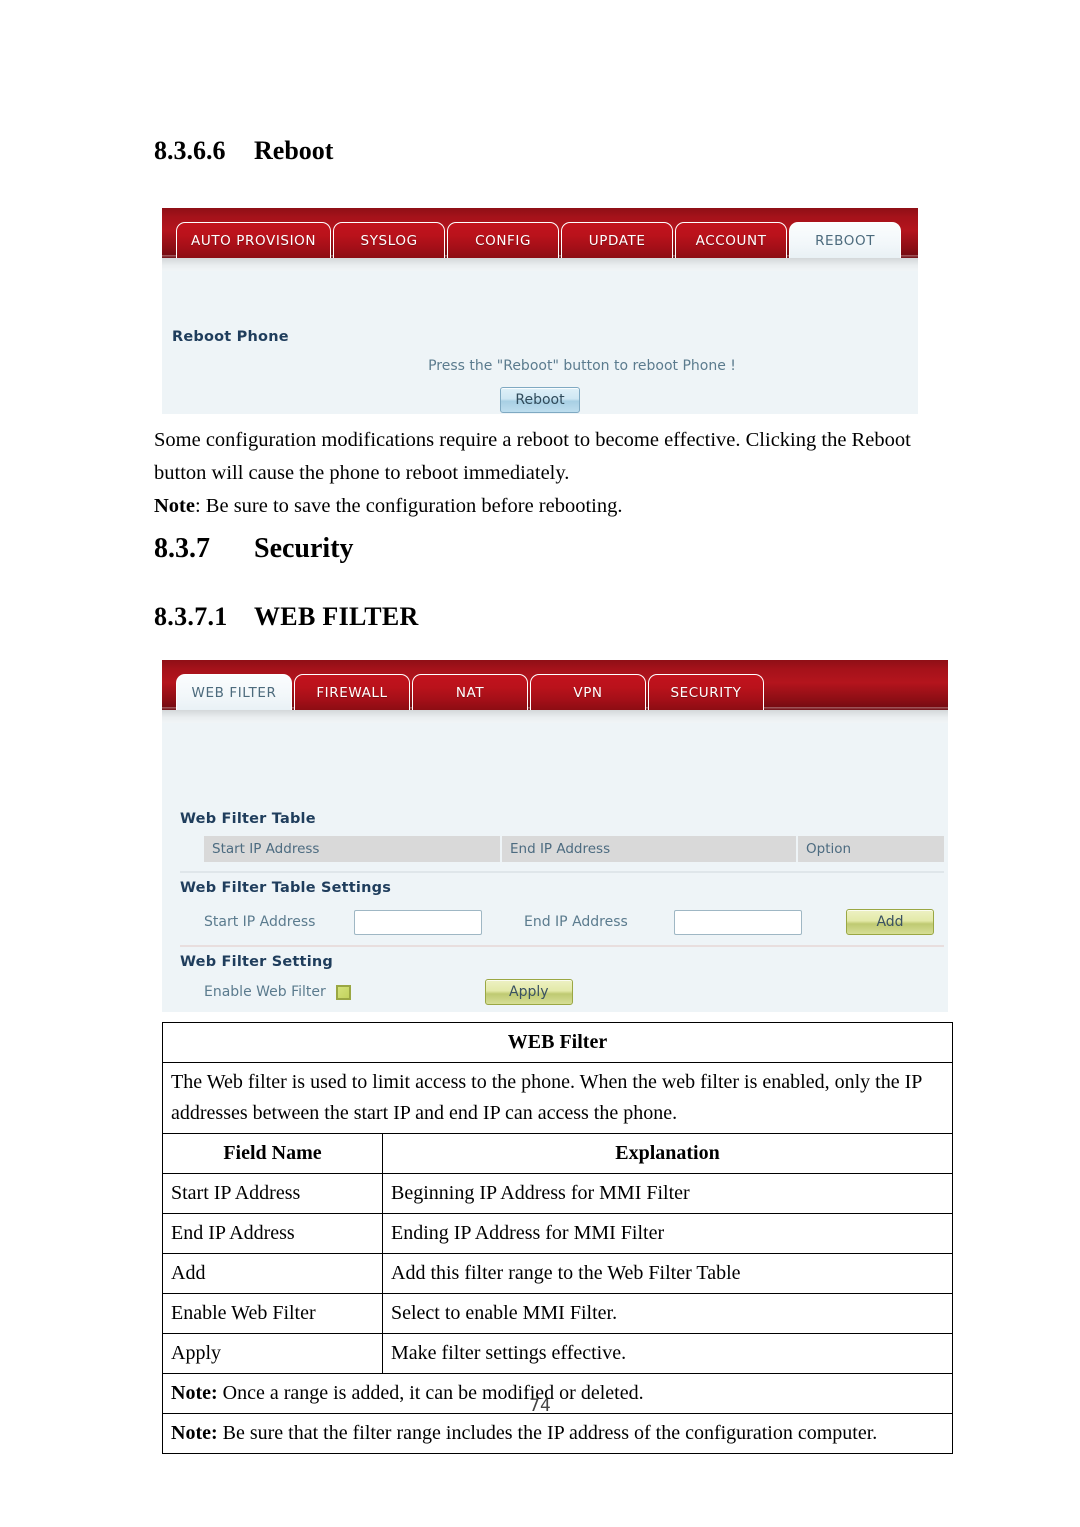  I want to click on tab-vpn: VPN, so click(588, 692).